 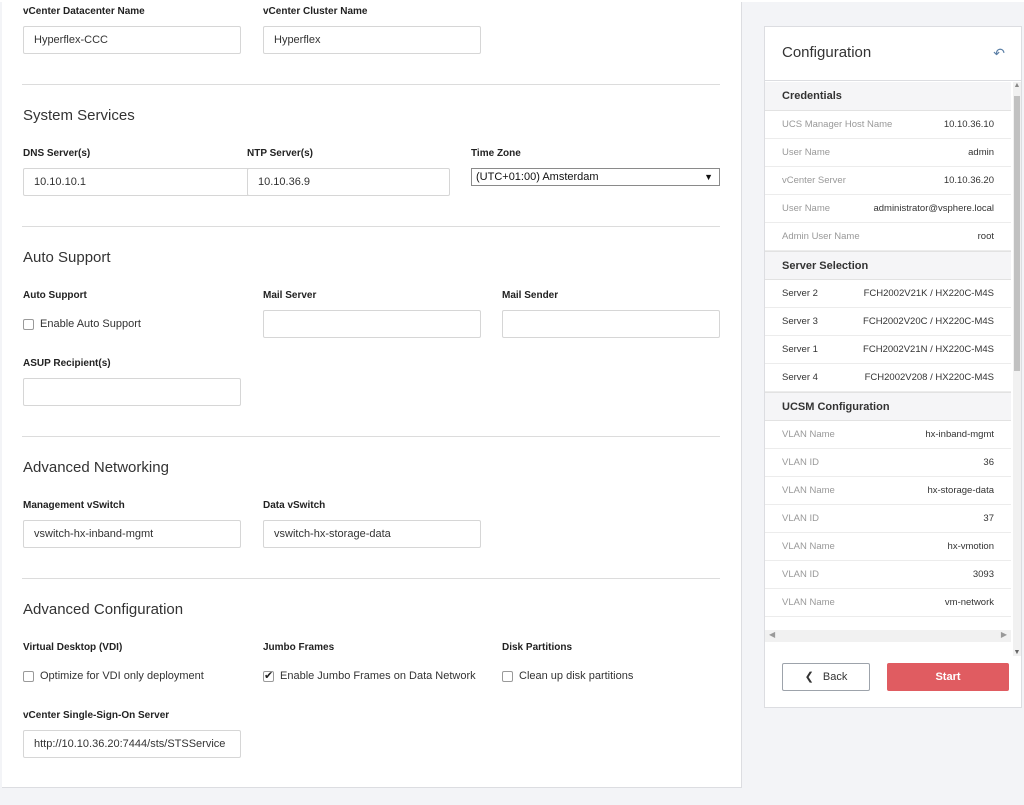 What do you see at coordinates (888, 636) in the screenshot?
I see `horizontal-scrollbar: ◀ ▶` at bounding box center [888, 636].